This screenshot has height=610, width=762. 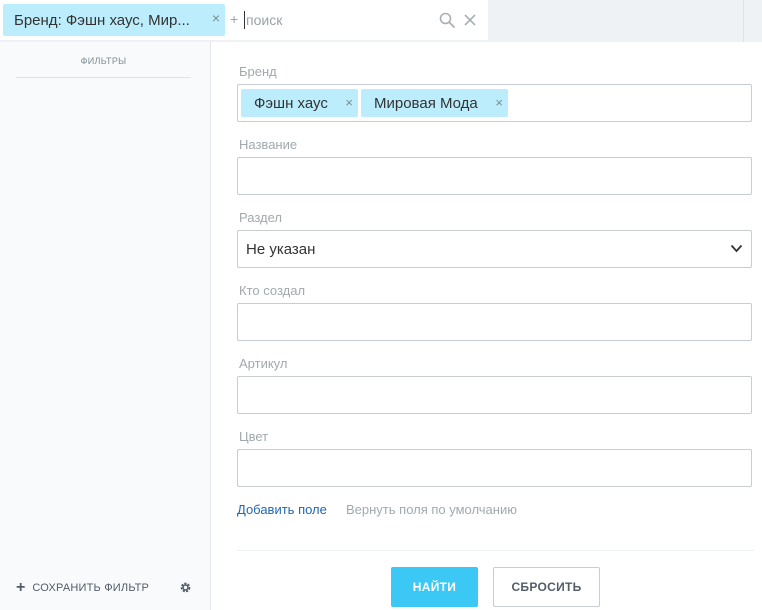 I want to click on sidebar-divider, so click(x=103, y=77).